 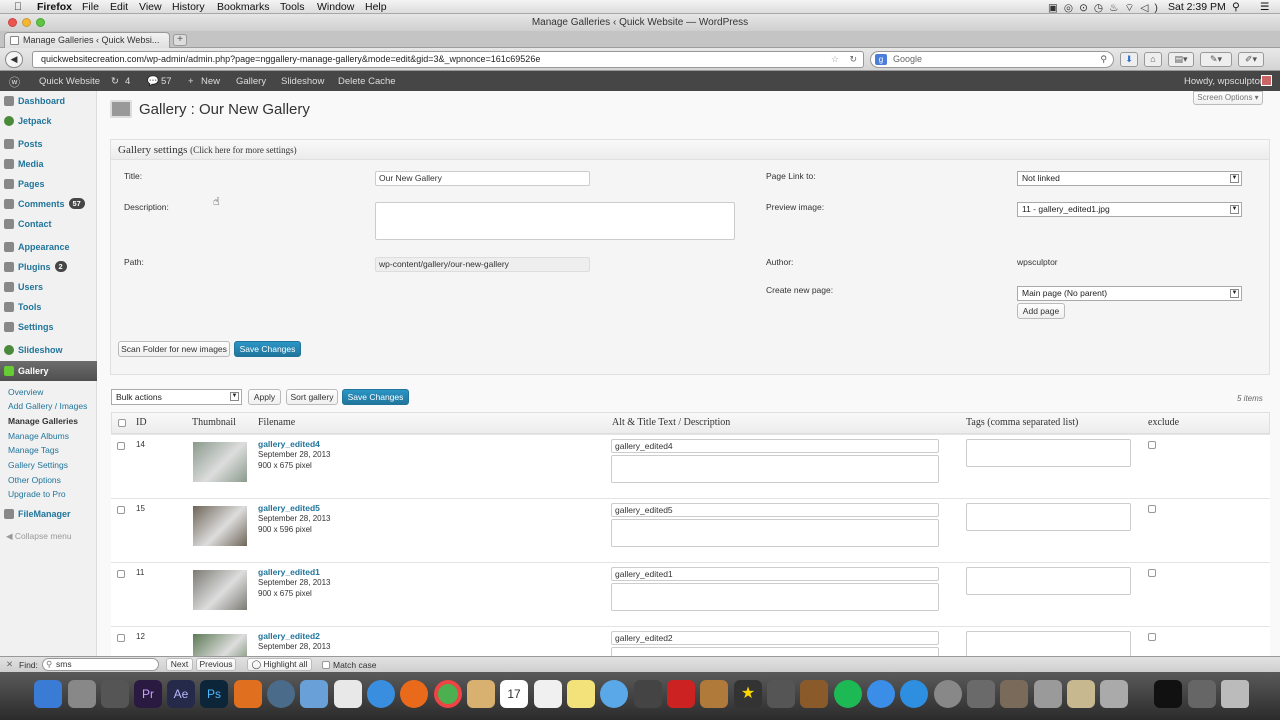 What do you see at coordinates (210, 81) in the screenshot?
I see `adminbar-new: New` at bounding box center [210, 81].